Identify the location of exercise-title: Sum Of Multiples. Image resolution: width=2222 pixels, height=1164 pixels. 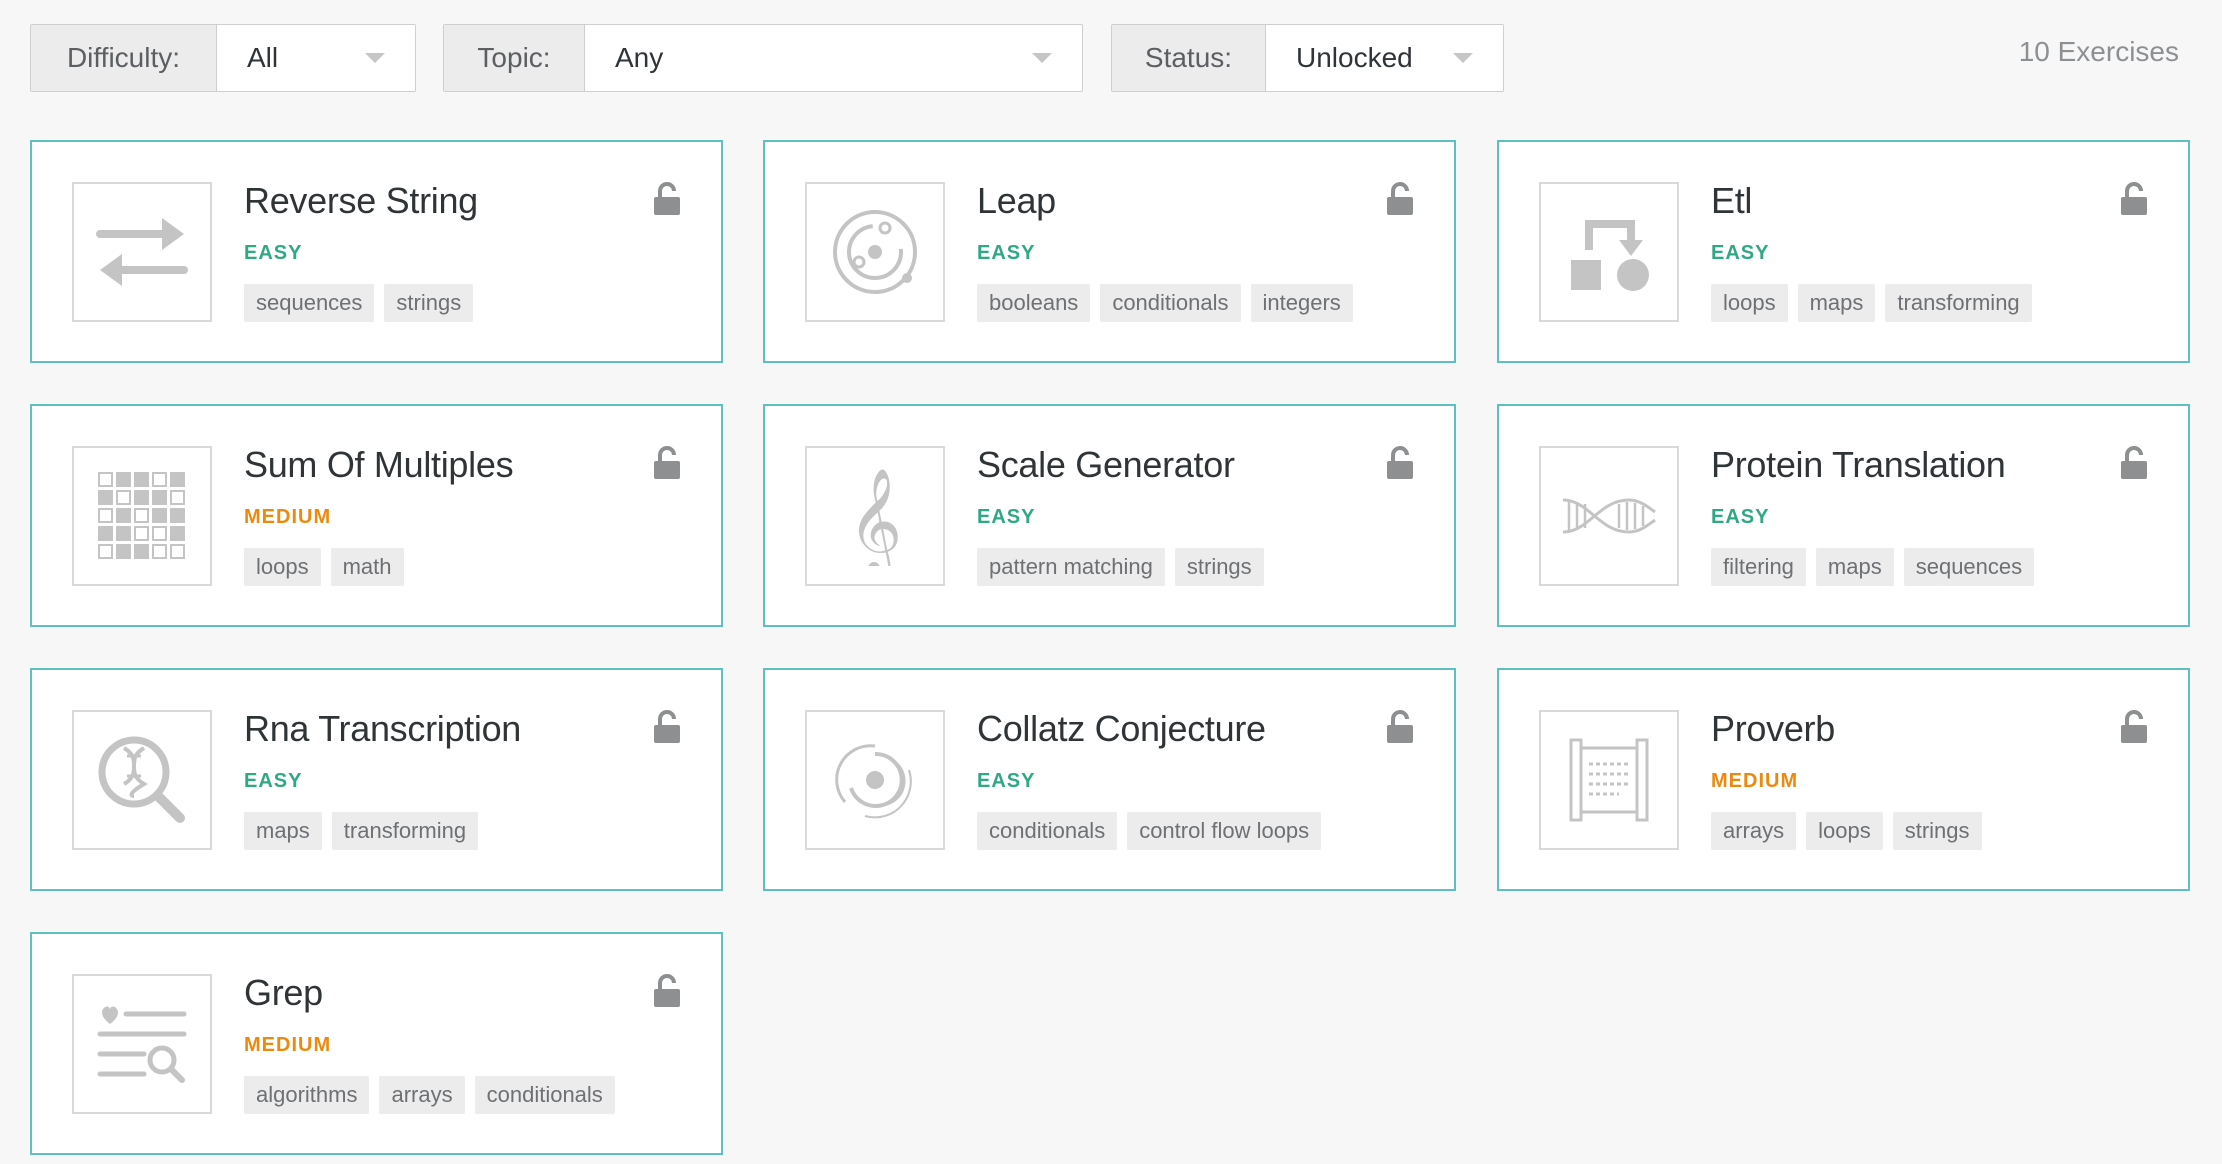
(379, 464).